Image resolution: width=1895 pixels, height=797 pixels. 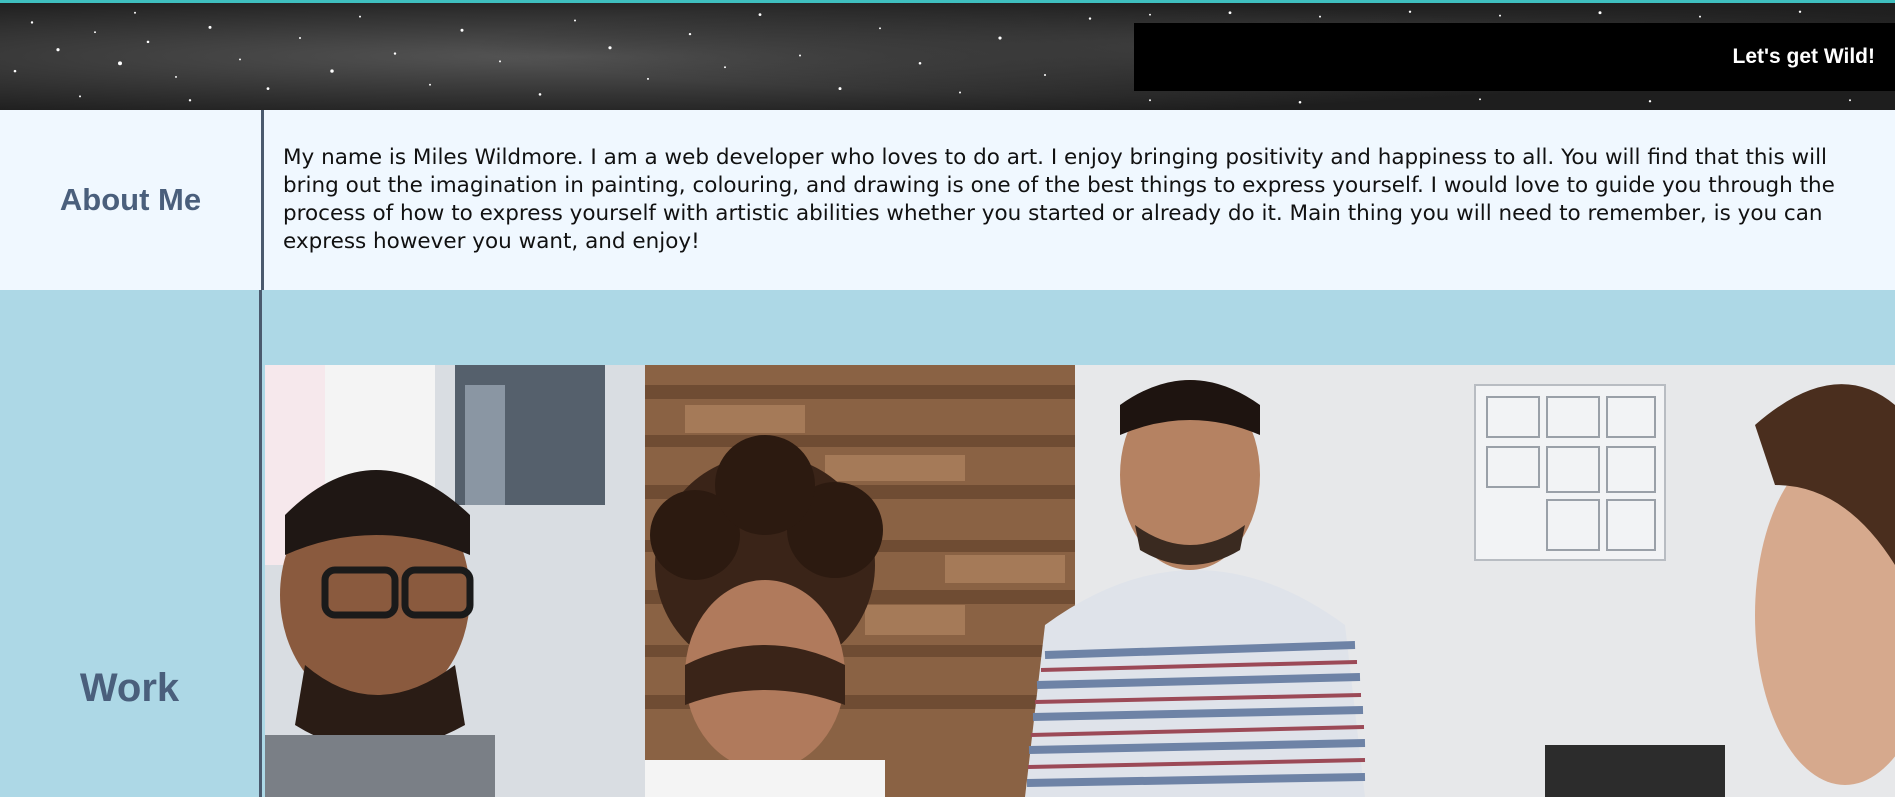 What do you see at coordinates (129, 688) in the screenshot?
I see `work-title: Work` at bounding box center [129, 688].